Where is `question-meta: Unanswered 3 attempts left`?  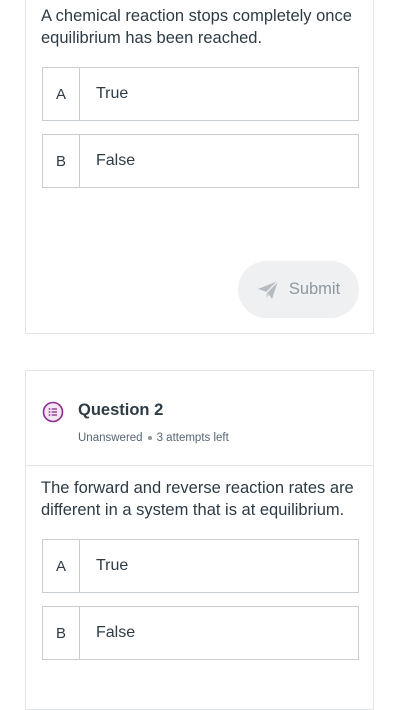 question-meta: Unanswered 3 attempts left is located at coordinates (153, 438).